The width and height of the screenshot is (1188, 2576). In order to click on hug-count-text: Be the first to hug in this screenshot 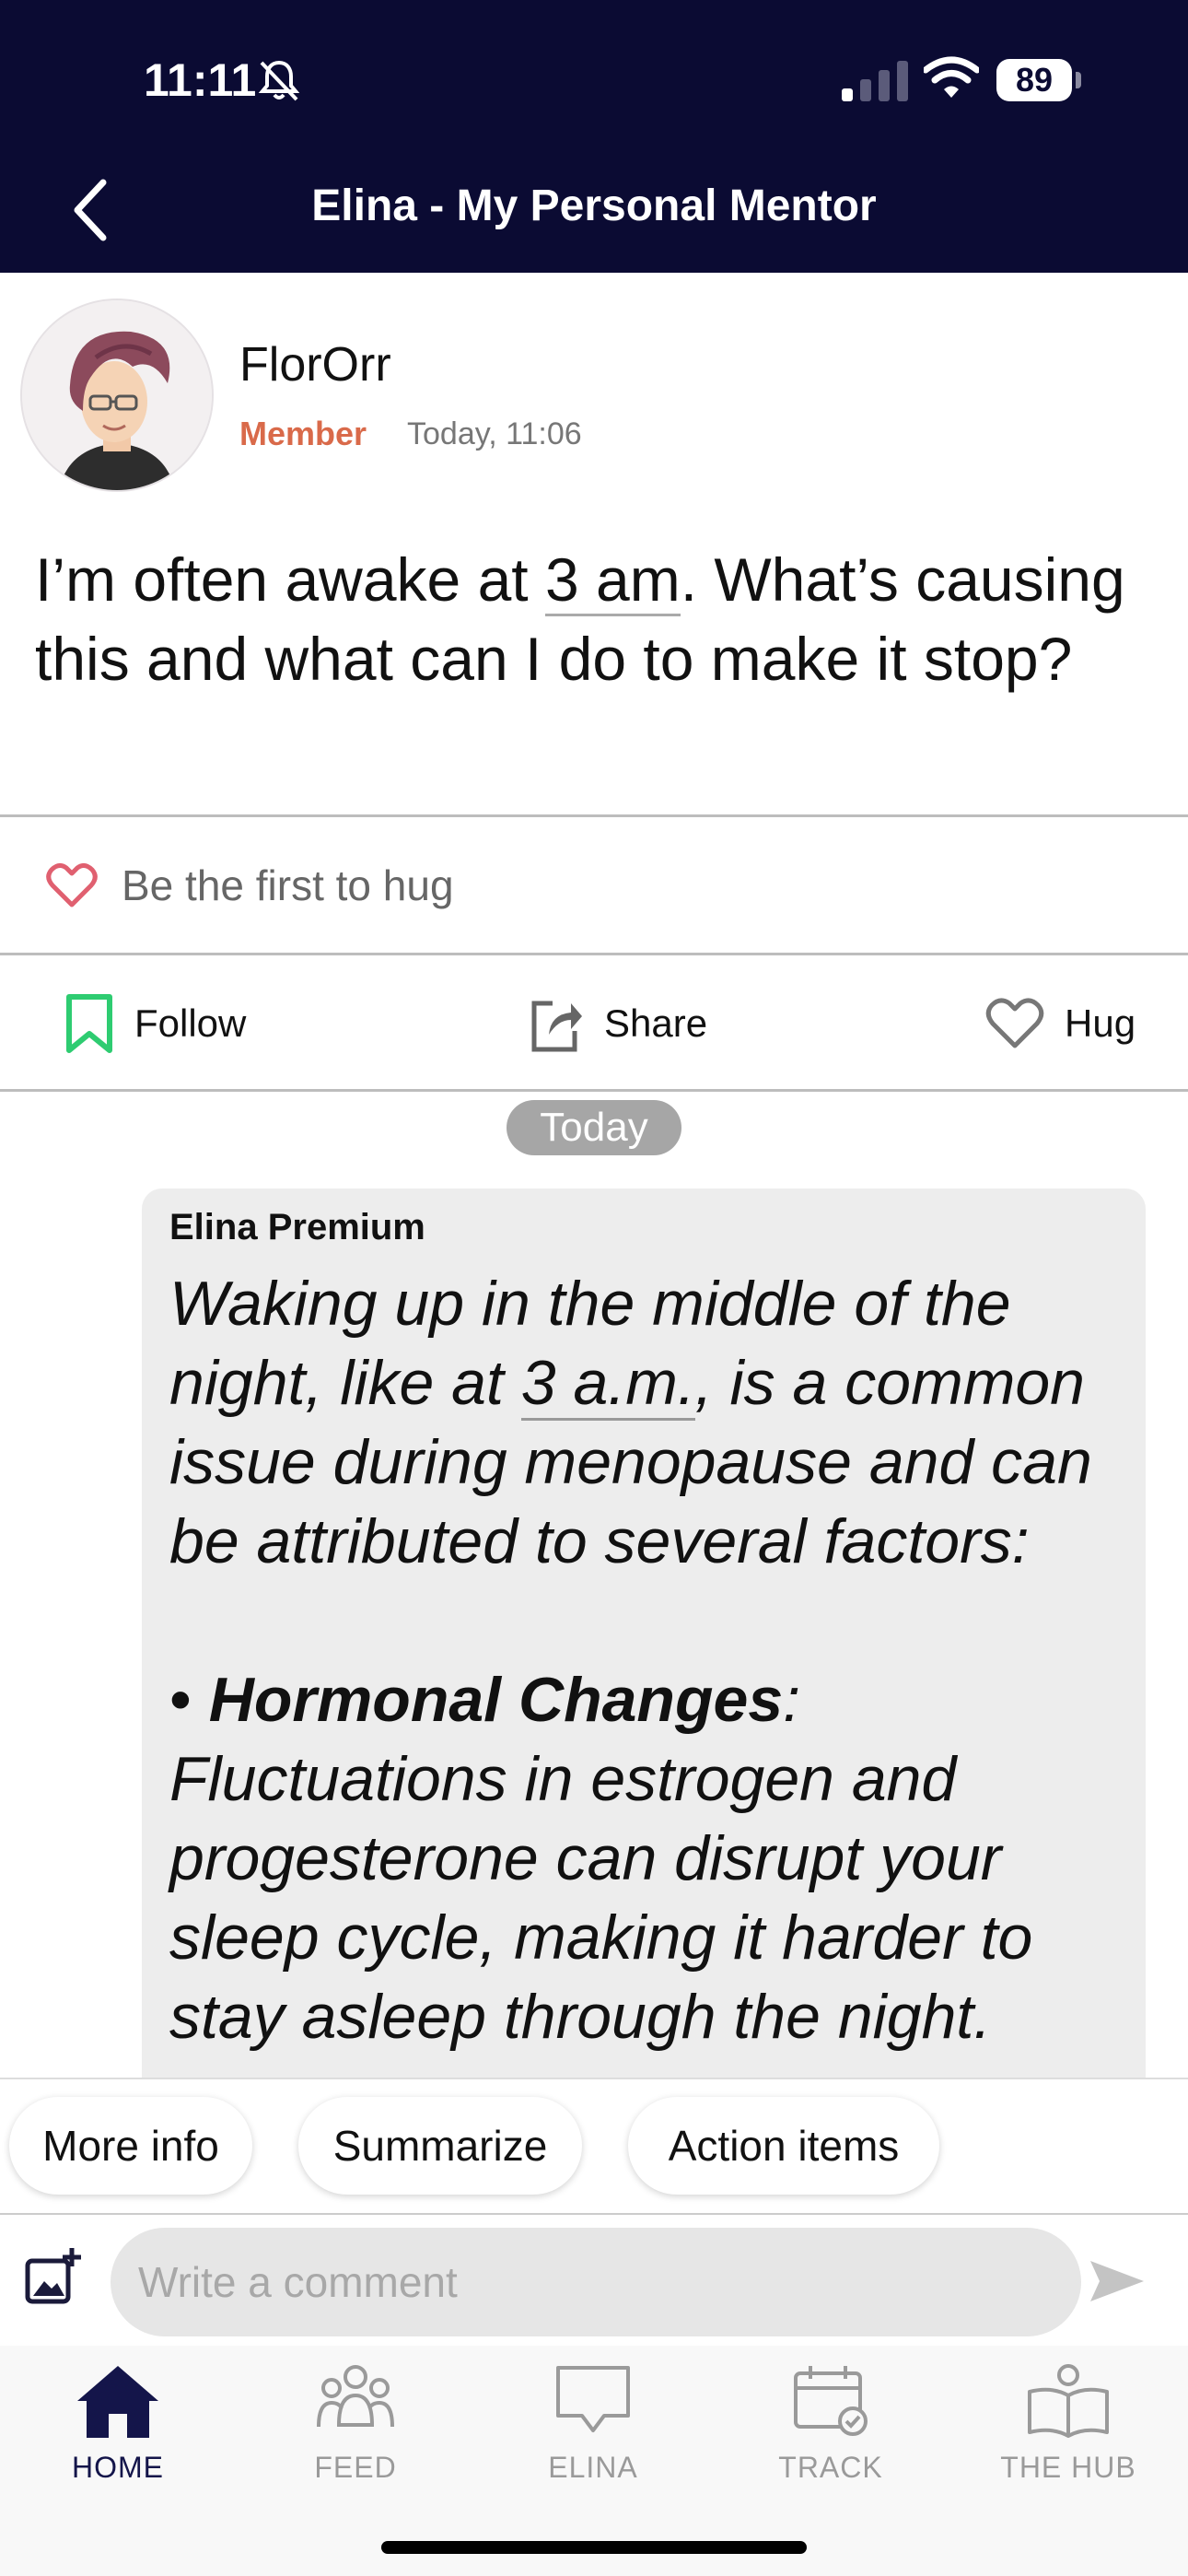, I will do `click(288, 885)`.